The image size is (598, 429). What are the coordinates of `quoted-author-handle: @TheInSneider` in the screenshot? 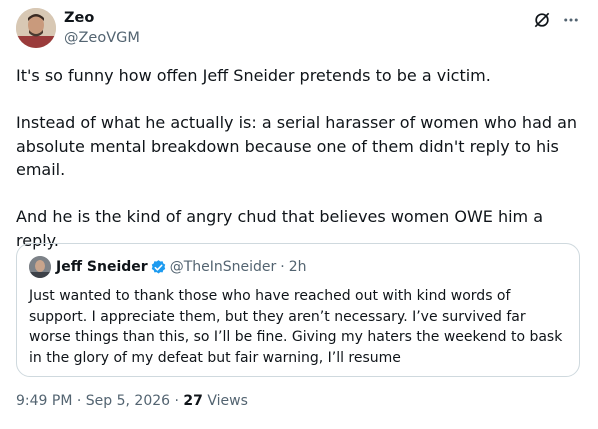 It's located at (223, 267).